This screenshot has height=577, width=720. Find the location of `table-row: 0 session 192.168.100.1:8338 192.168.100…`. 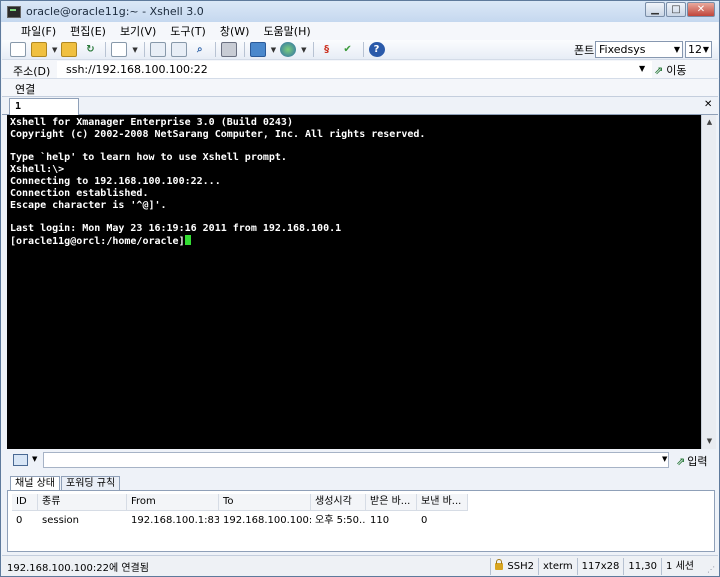

table-row: 0 session 192.168.100.1:8338 192.168.100… is located at coordinates (240, 521).